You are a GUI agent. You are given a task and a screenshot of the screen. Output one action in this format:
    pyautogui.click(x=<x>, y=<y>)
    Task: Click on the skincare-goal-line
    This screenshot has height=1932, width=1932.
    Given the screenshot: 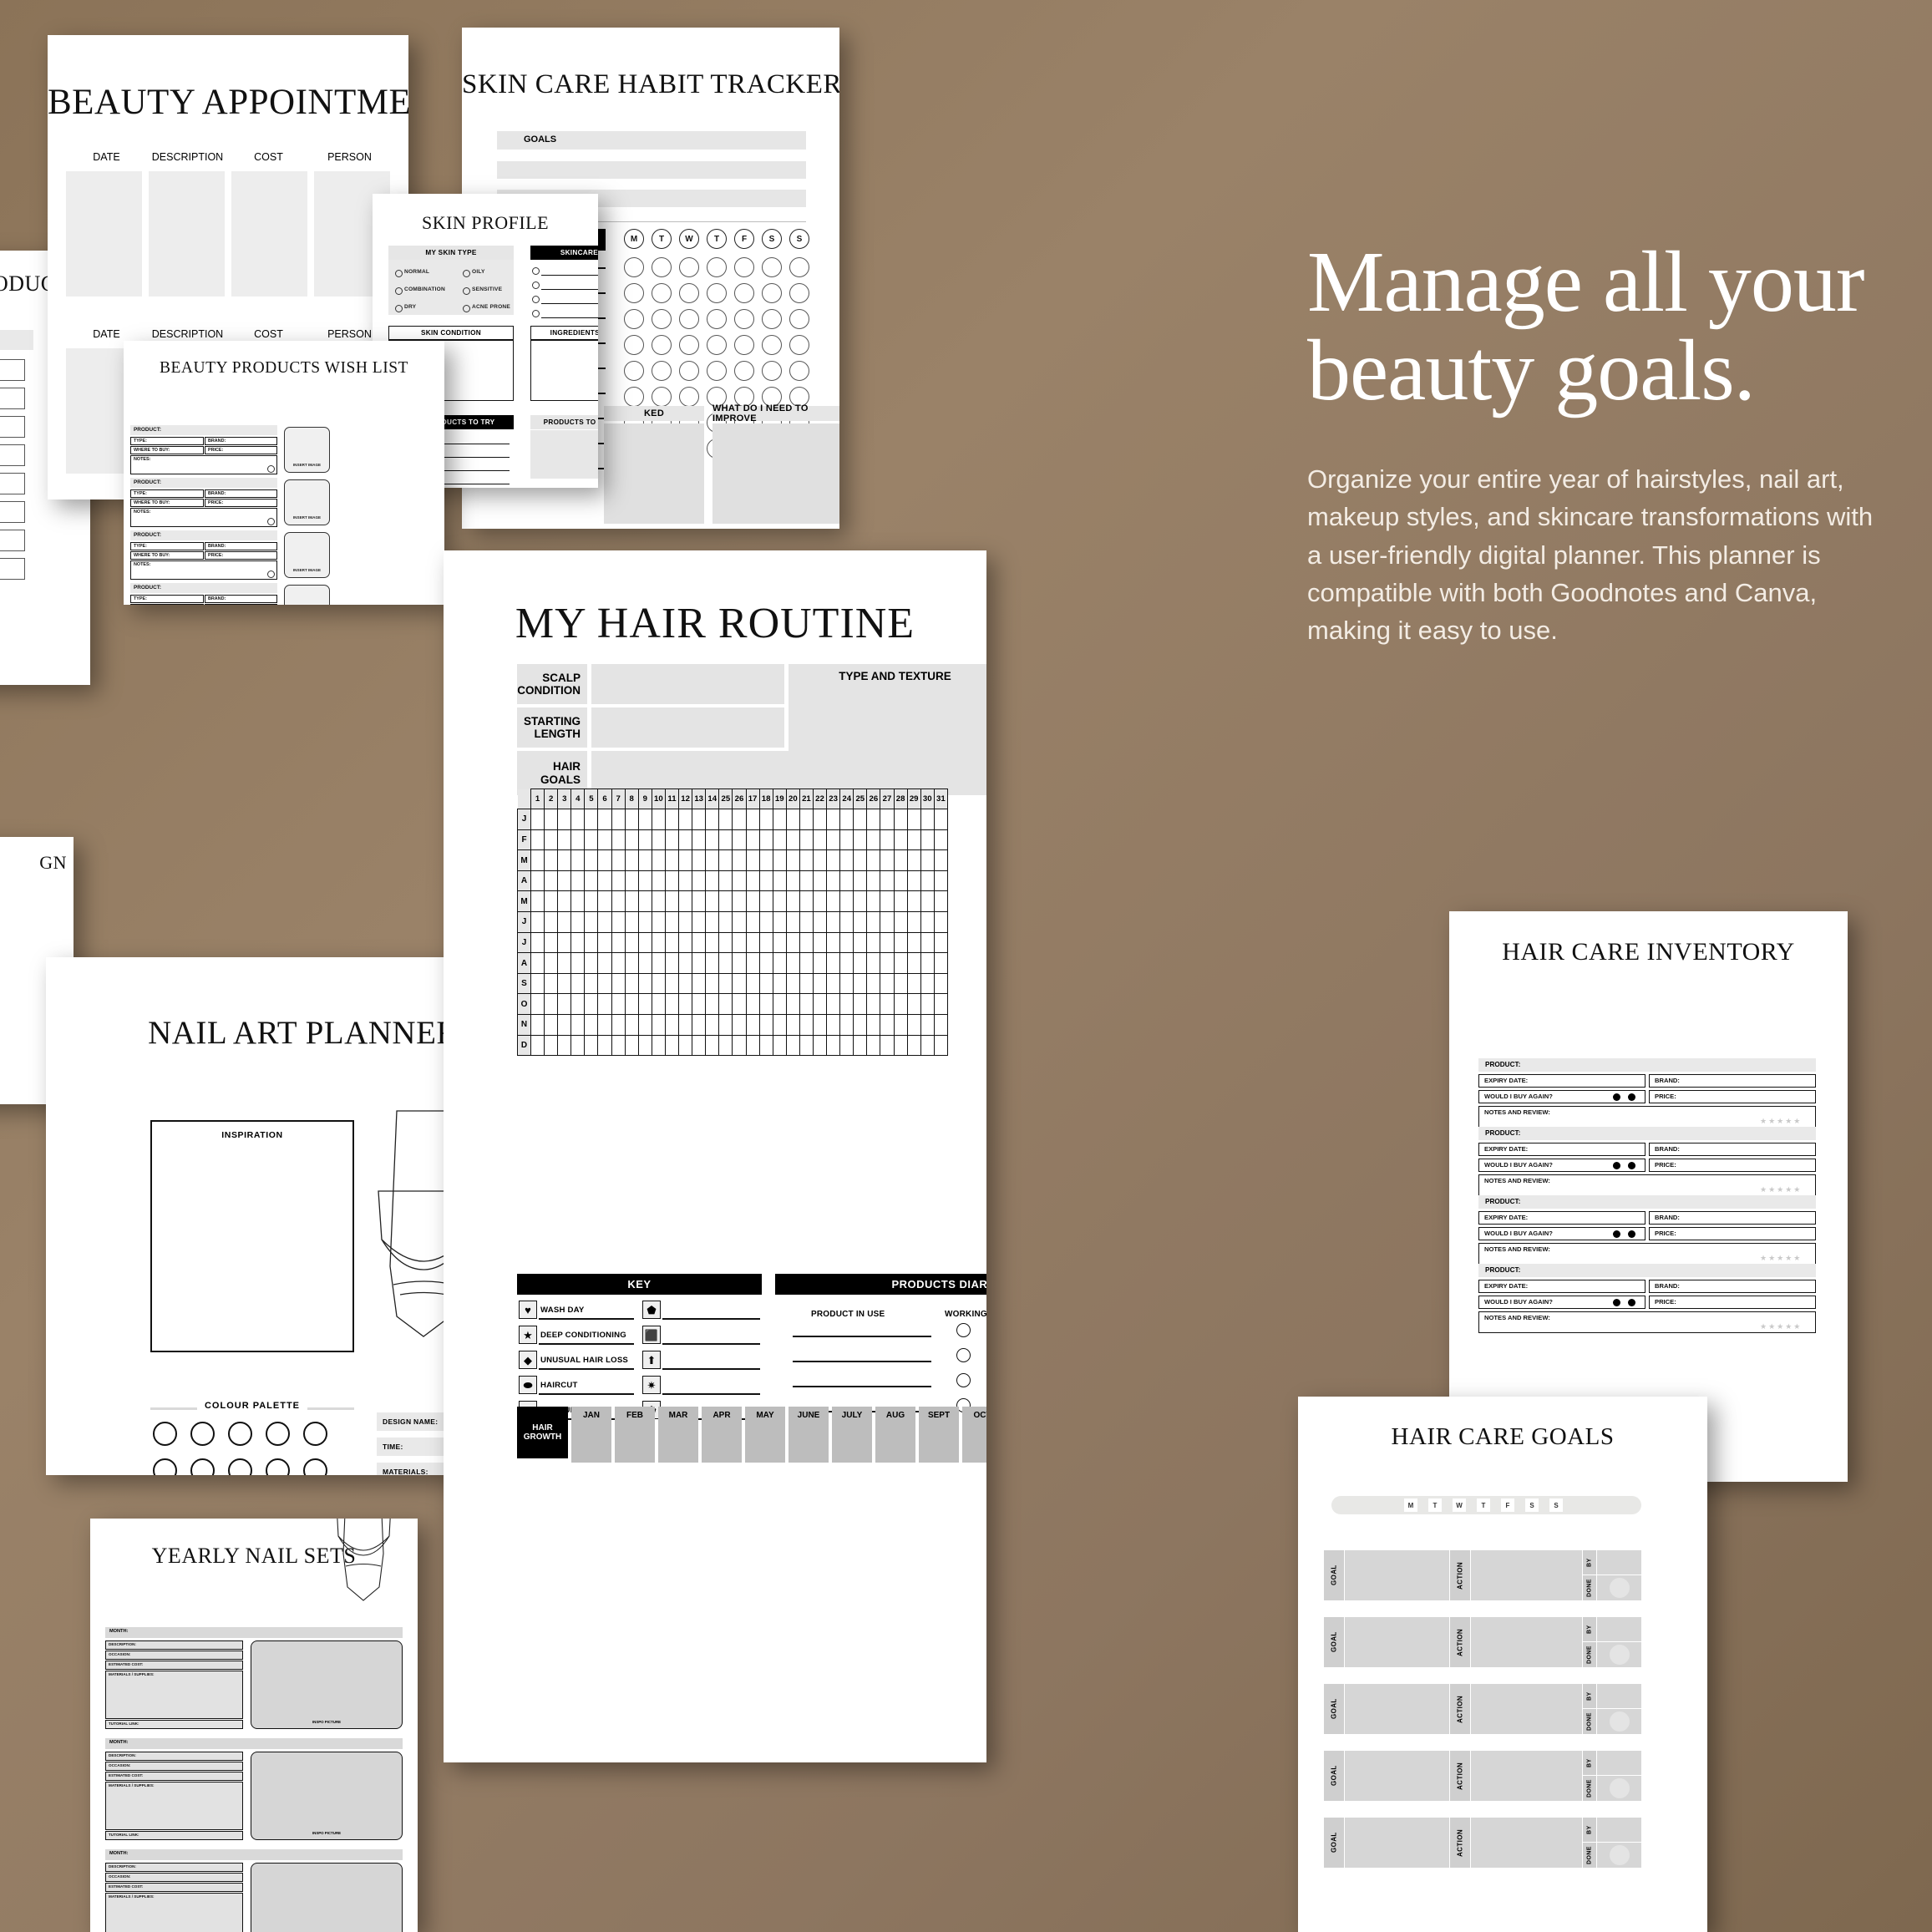 What is the action you would take?
    pyautogui.click(x=569, y=275)
    